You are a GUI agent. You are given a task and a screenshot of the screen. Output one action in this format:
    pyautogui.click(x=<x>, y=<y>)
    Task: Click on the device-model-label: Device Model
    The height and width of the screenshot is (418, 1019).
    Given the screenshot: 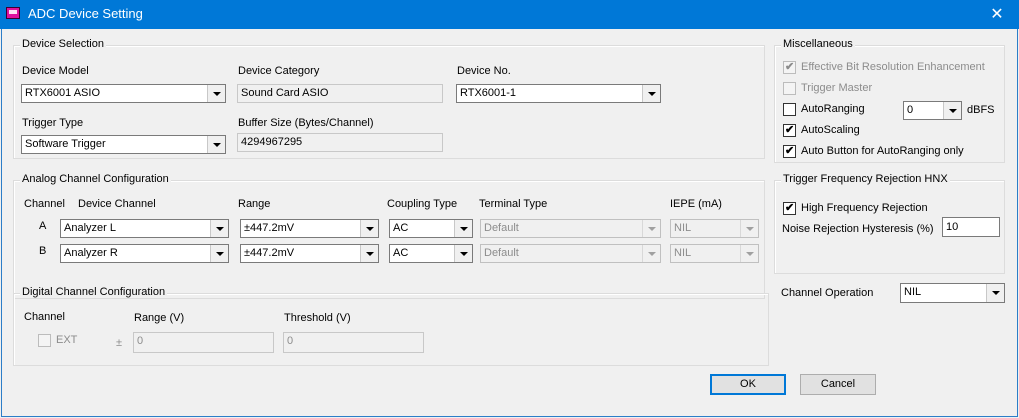 What is the action you would take?
    pyautogui.click(x=55, y=71)
    